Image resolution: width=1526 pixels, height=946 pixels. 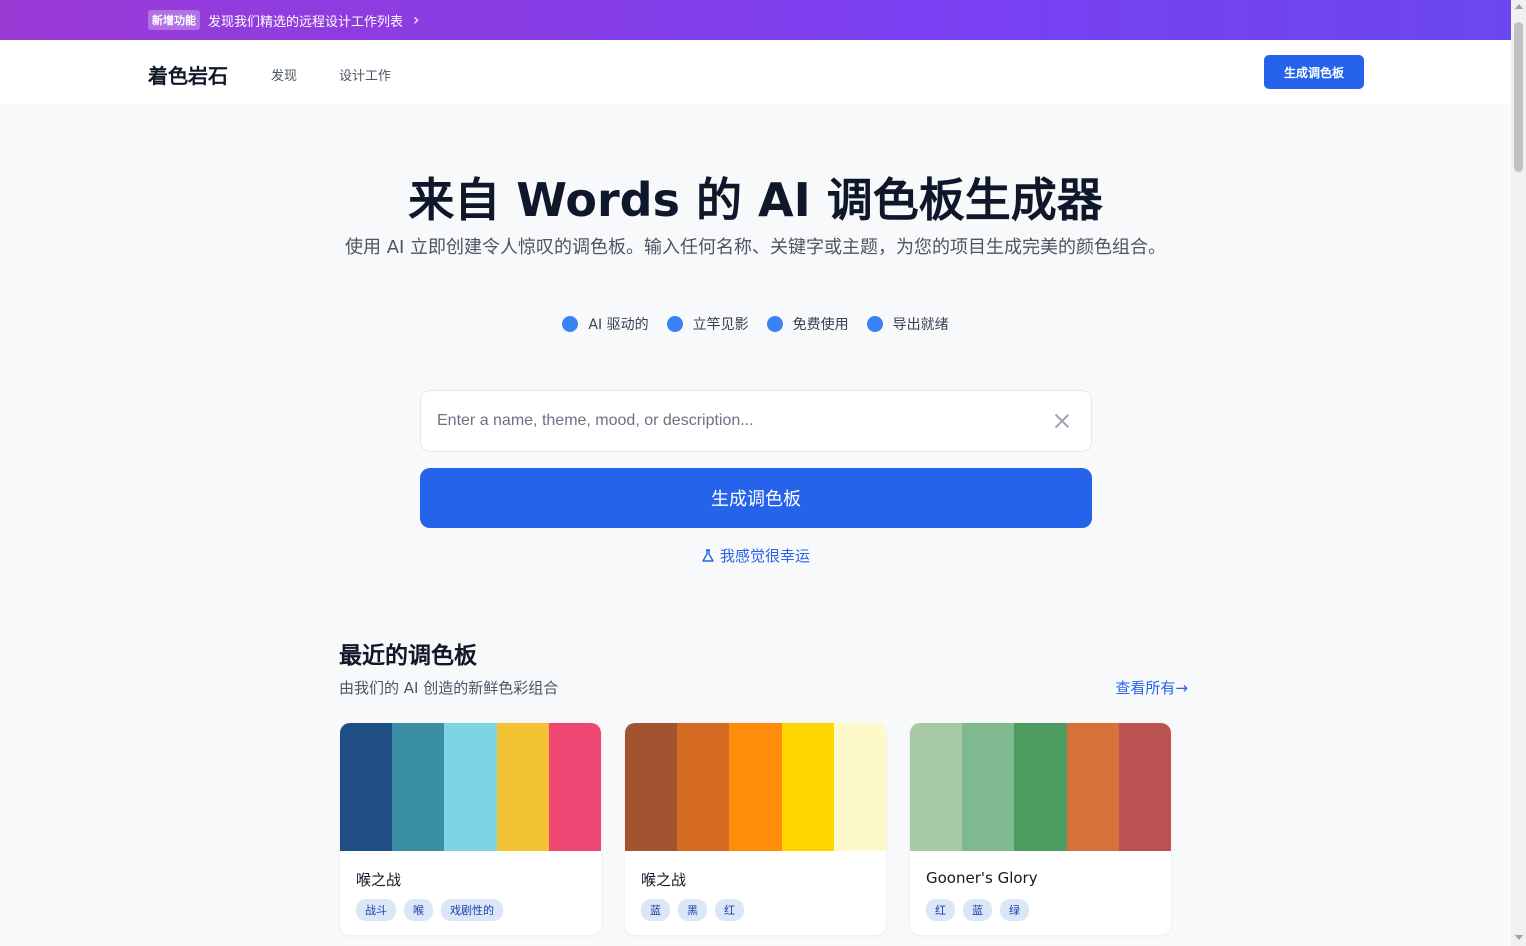 What do you see at coordinates (376, 910) in the screenshot?
I see `tag: 战斗` at bounding box center [376, 910].